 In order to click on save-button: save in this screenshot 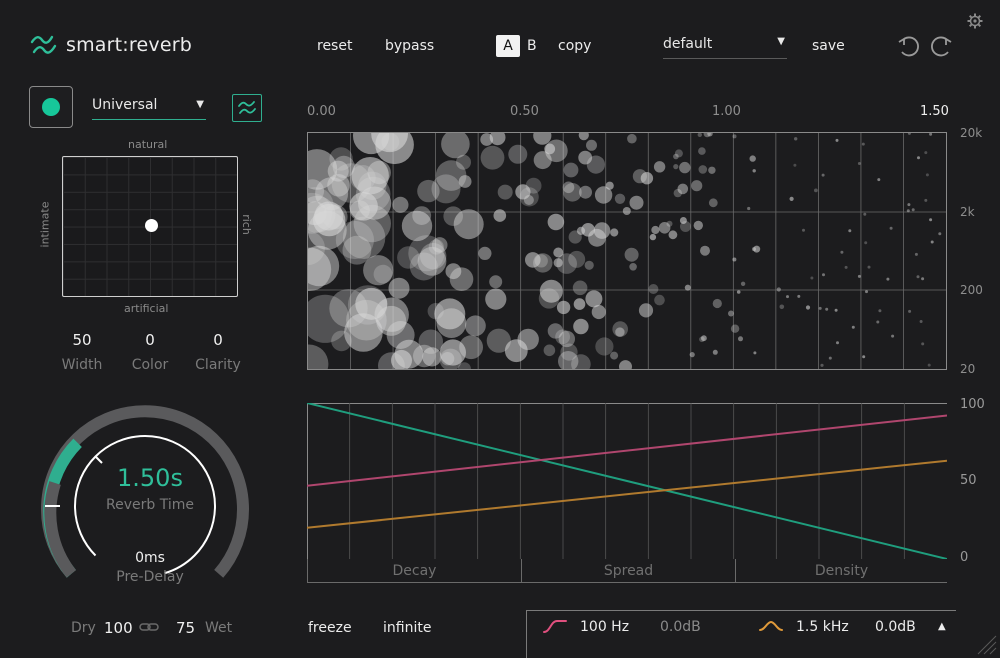, I will do `click(828, 46)`.